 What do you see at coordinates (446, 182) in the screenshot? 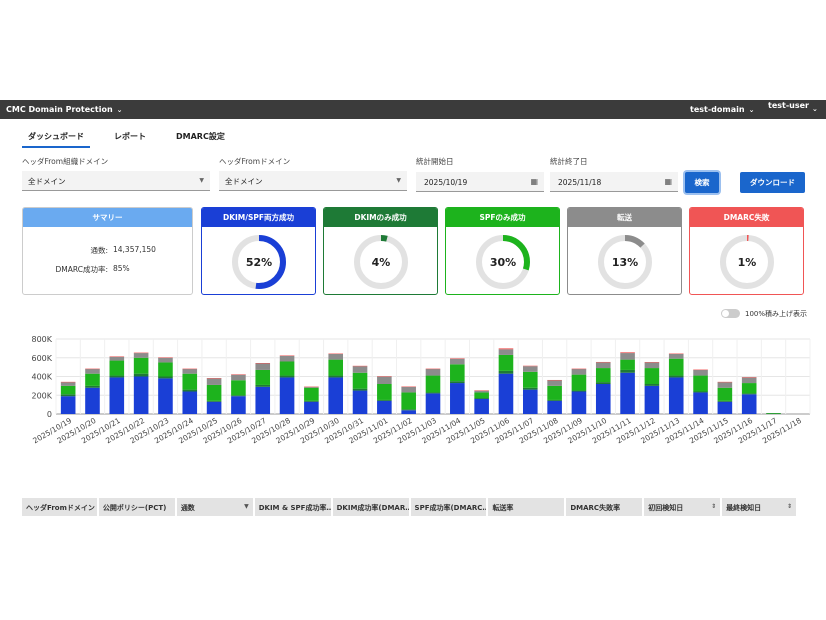
I see `start-date-value: 2025/10/19` at bounding box center [446, 182].